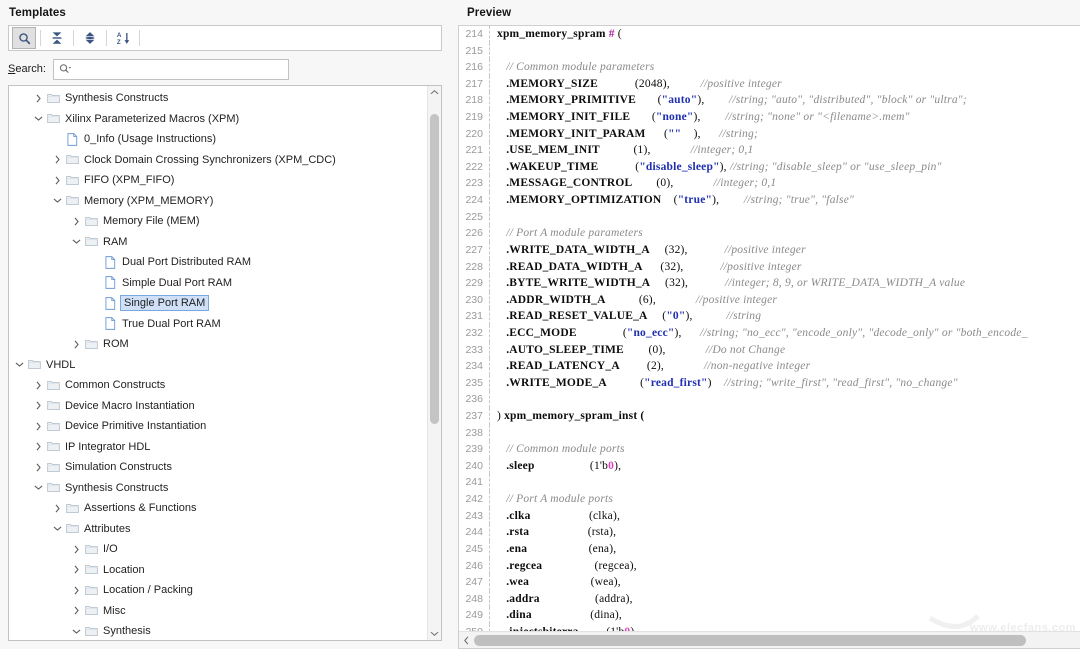 This screenshot has height=649, width=1080. Describe the element at coordinates (218, 119) in the screenshot. I see `tree-item: Xilinx Parameterized Macros (XPM)` at that location.